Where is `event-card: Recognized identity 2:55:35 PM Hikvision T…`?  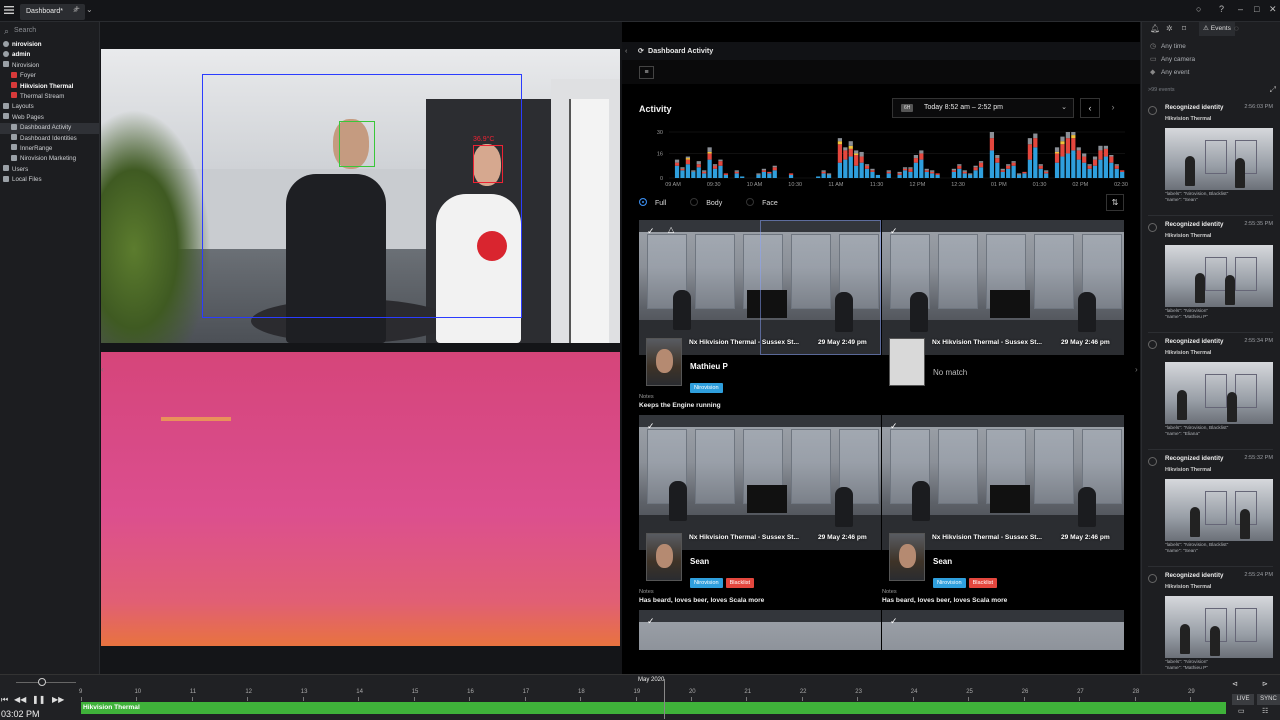 event-card: Recognized identity 2:55:35 PM Hikvision T… is located at coordinates (1210, 277).